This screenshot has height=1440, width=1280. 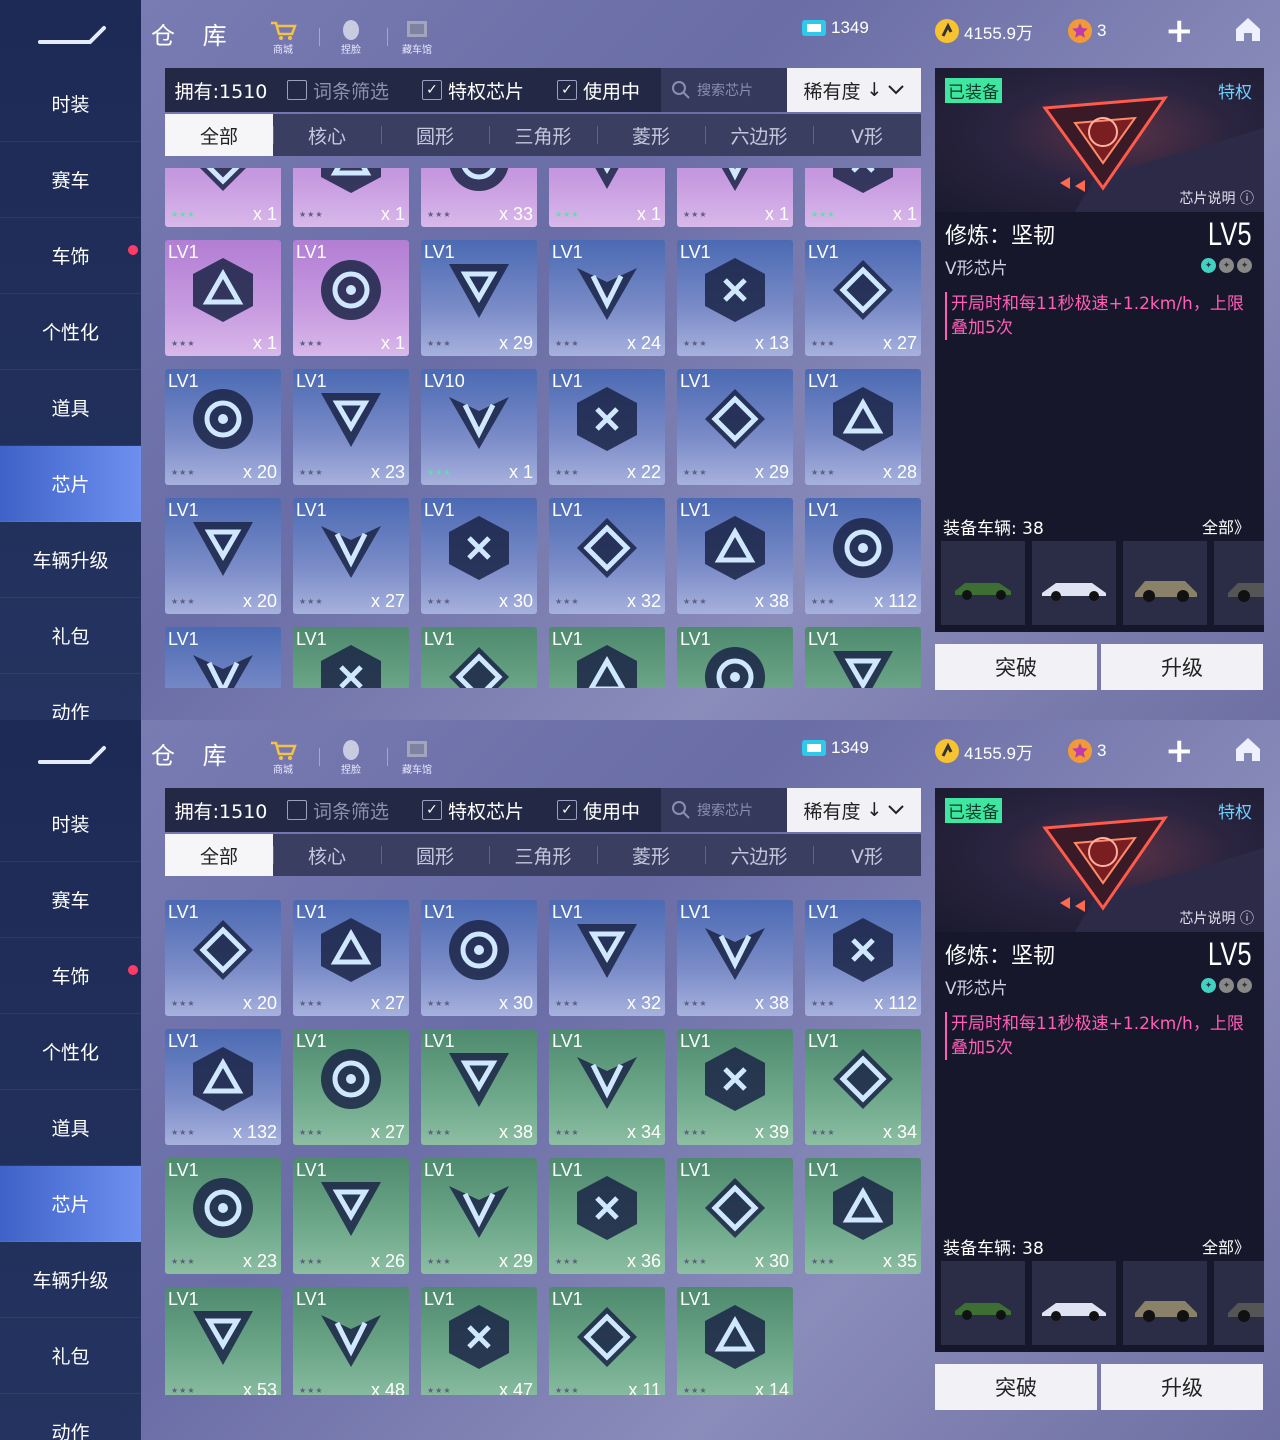 I want to click on sidebar-item-7: 礼包, so click(x=70, y=636).